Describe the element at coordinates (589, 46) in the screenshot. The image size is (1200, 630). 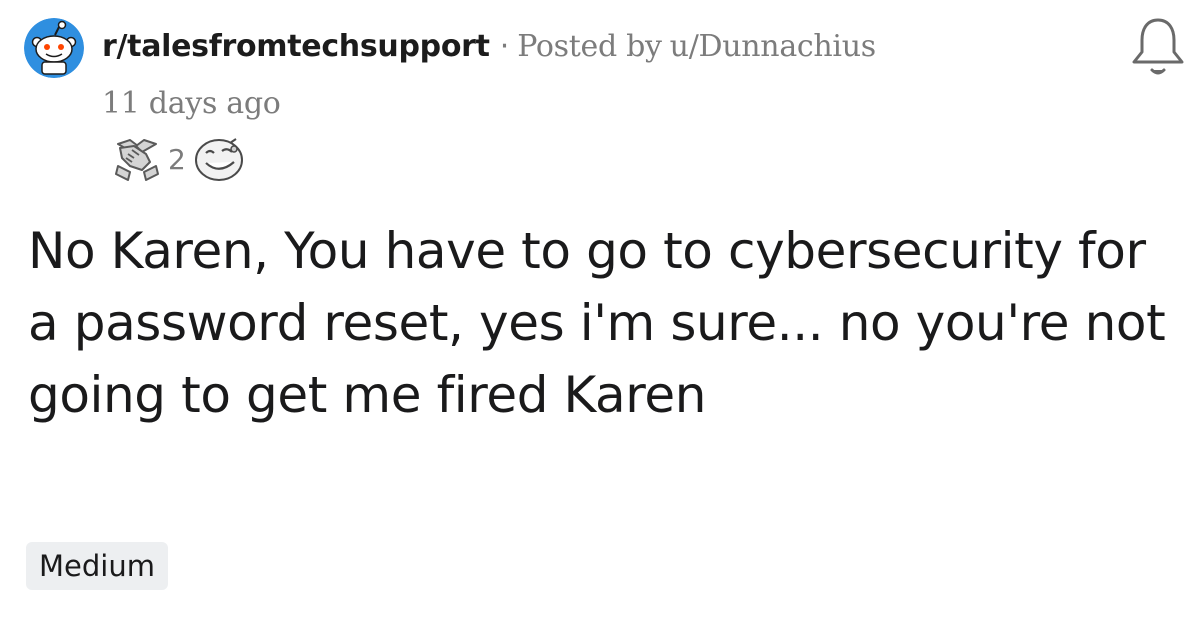
I see `posted-by-label: Posted by` at that location.